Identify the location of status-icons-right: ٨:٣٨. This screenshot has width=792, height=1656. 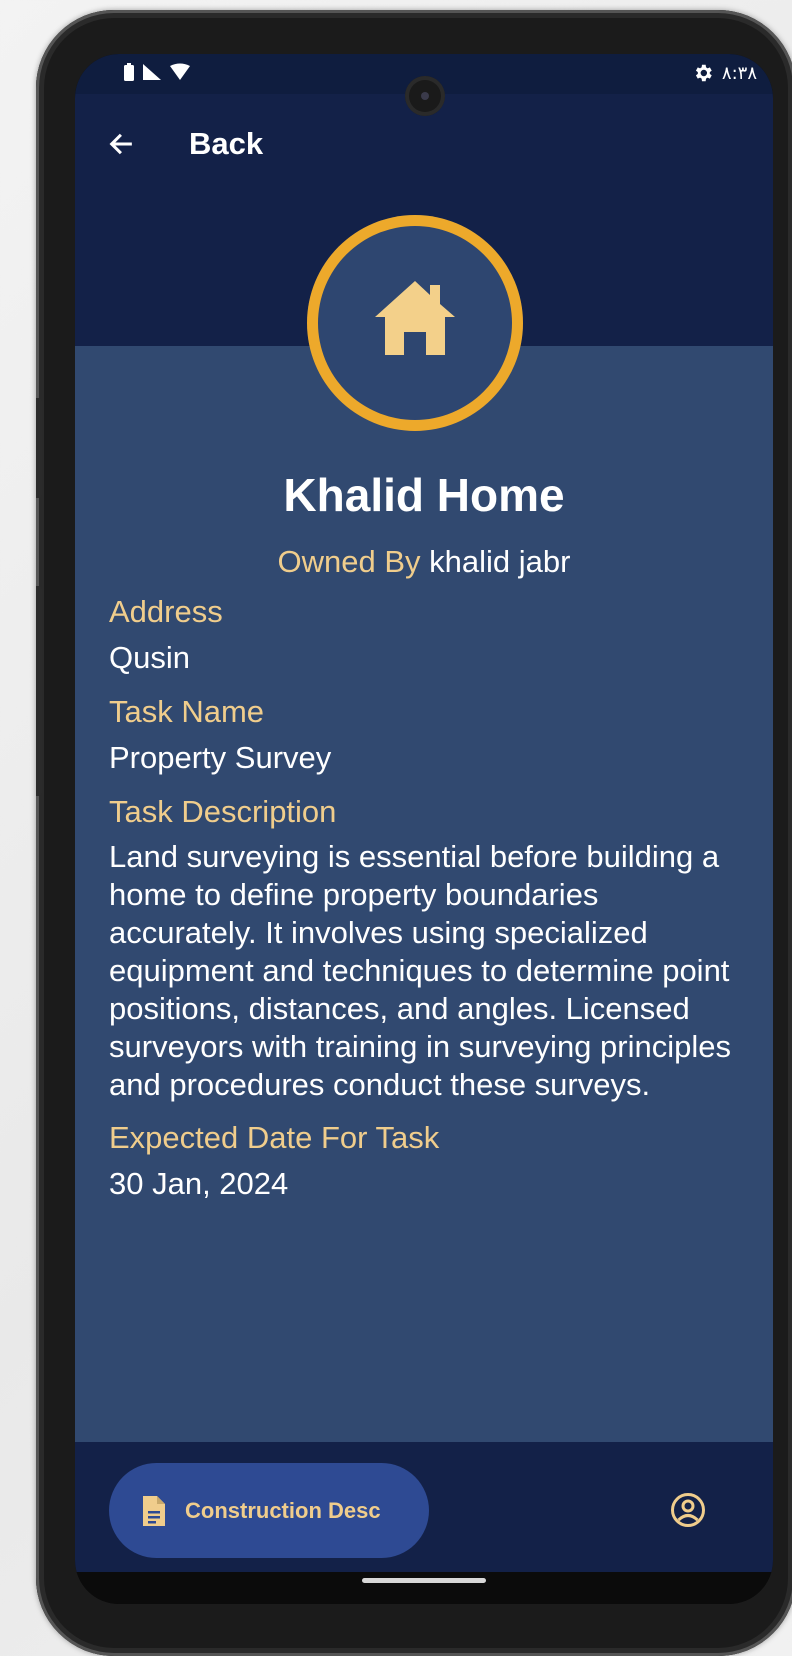
(724, 73).